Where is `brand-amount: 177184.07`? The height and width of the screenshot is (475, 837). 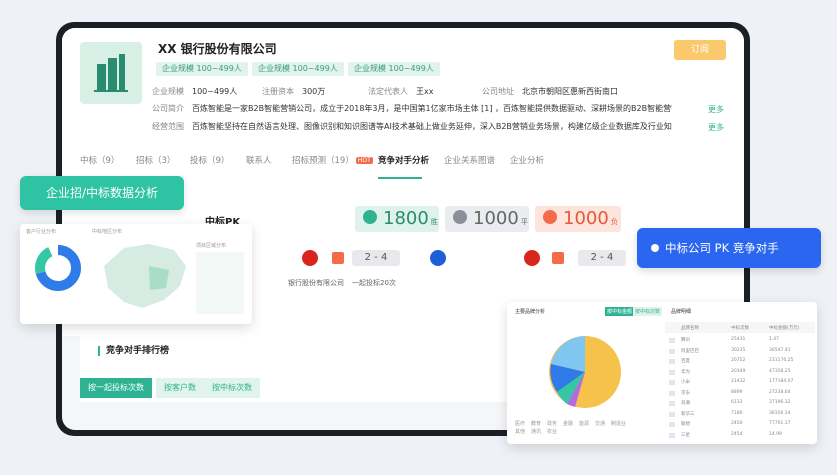
brand-amount: 177184.07 is located at coordinates (781, 381).